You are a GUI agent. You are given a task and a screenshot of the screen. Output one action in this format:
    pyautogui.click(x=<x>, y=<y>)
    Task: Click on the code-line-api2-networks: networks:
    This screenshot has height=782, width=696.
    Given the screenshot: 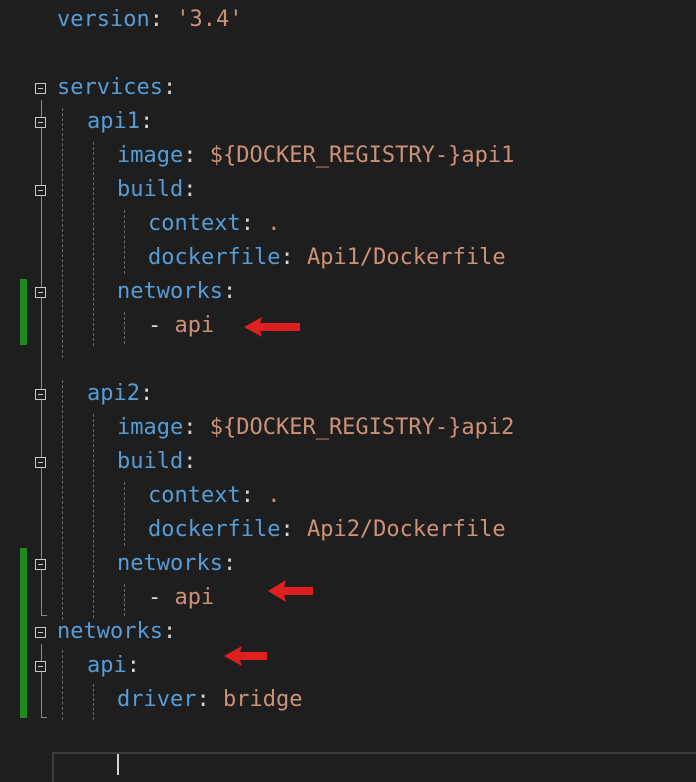 What is the action you would take?
    pyautogui.click(x=176, y=564)
    